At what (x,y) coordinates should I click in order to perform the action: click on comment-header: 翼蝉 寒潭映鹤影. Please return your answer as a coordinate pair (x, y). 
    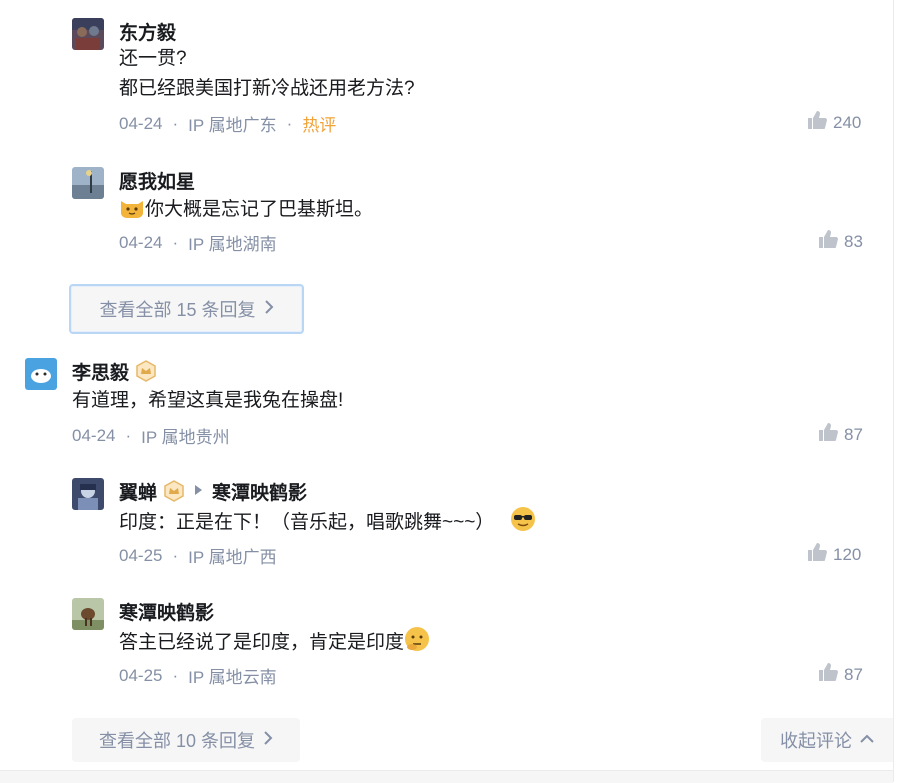
    Looking at the image, I should click on (213, 491).